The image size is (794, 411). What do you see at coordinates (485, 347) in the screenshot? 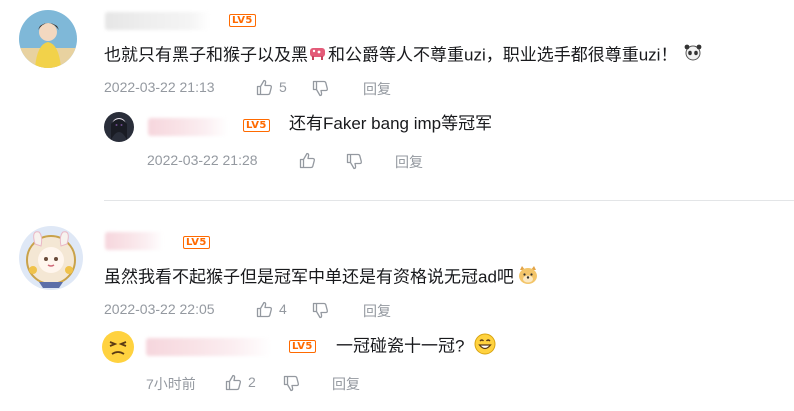
I see `grin-emoji` at bounding box center [485, 347].